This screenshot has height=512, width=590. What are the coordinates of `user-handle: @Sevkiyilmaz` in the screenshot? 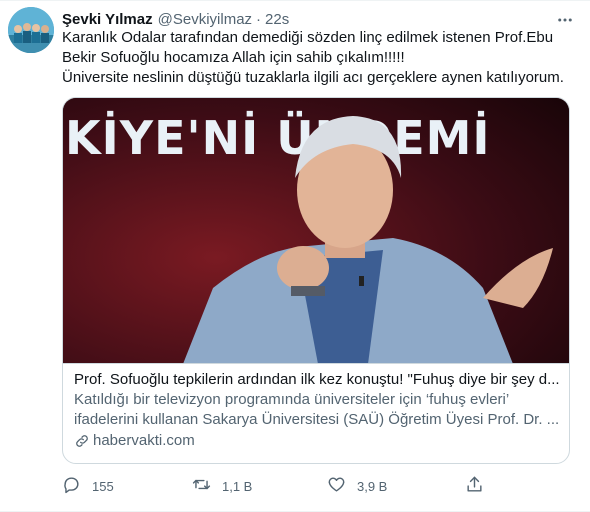 It's located at (205, 19).